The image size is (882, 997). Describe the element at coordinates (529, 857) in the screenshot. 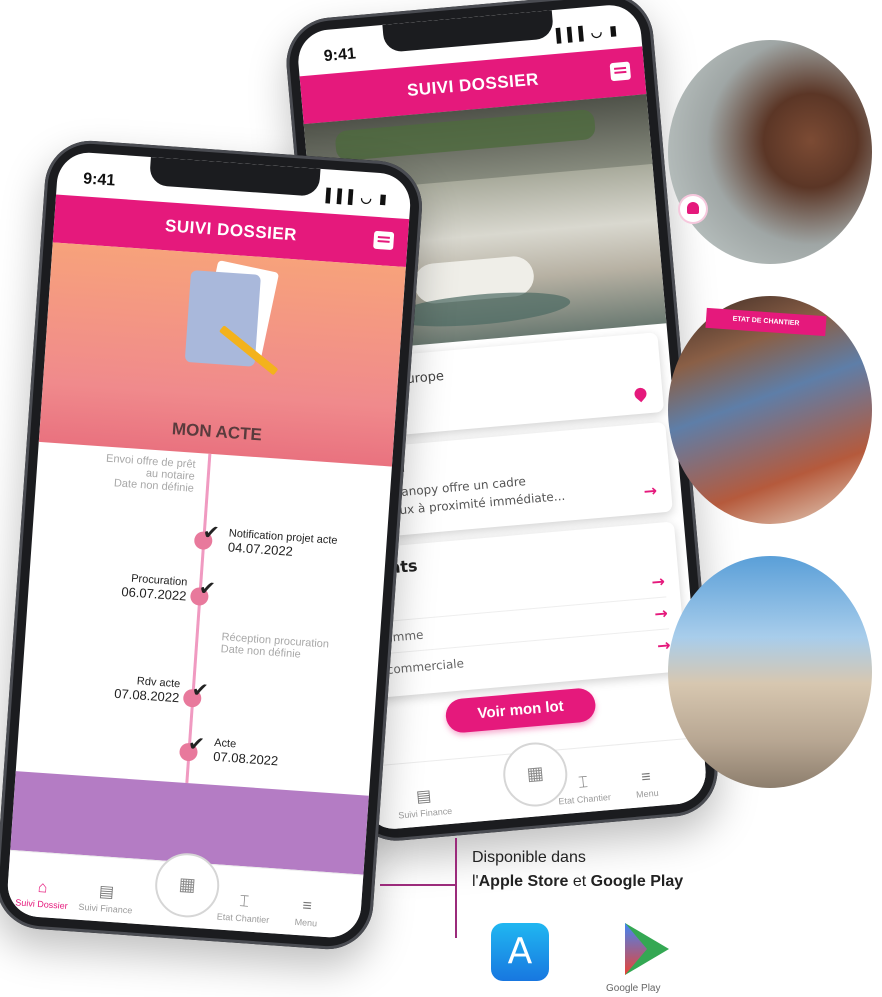

I see `availability-line-1: Disponible dans` at that location.